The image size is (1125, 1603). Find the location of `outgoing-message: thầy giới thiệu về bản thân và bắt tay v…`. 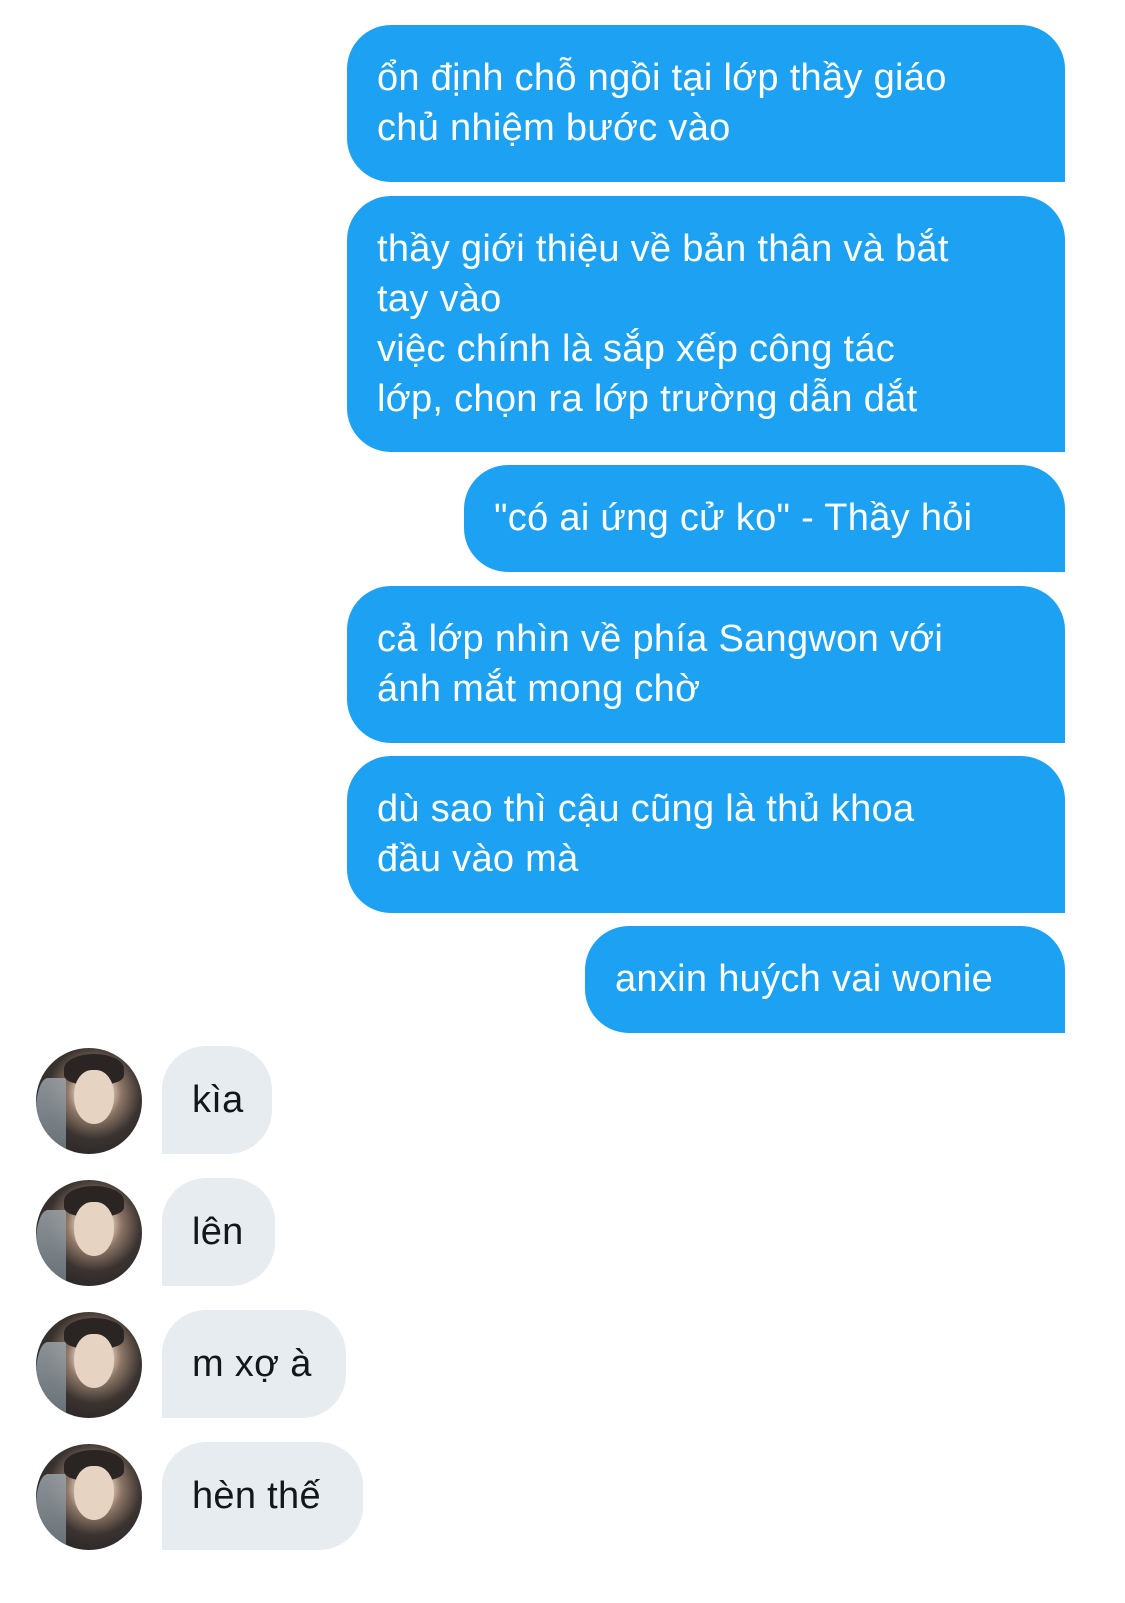

outgoing-message: thầy giới thiệu về bản thân và bắt tay v… is located at coordinates (706, 324).